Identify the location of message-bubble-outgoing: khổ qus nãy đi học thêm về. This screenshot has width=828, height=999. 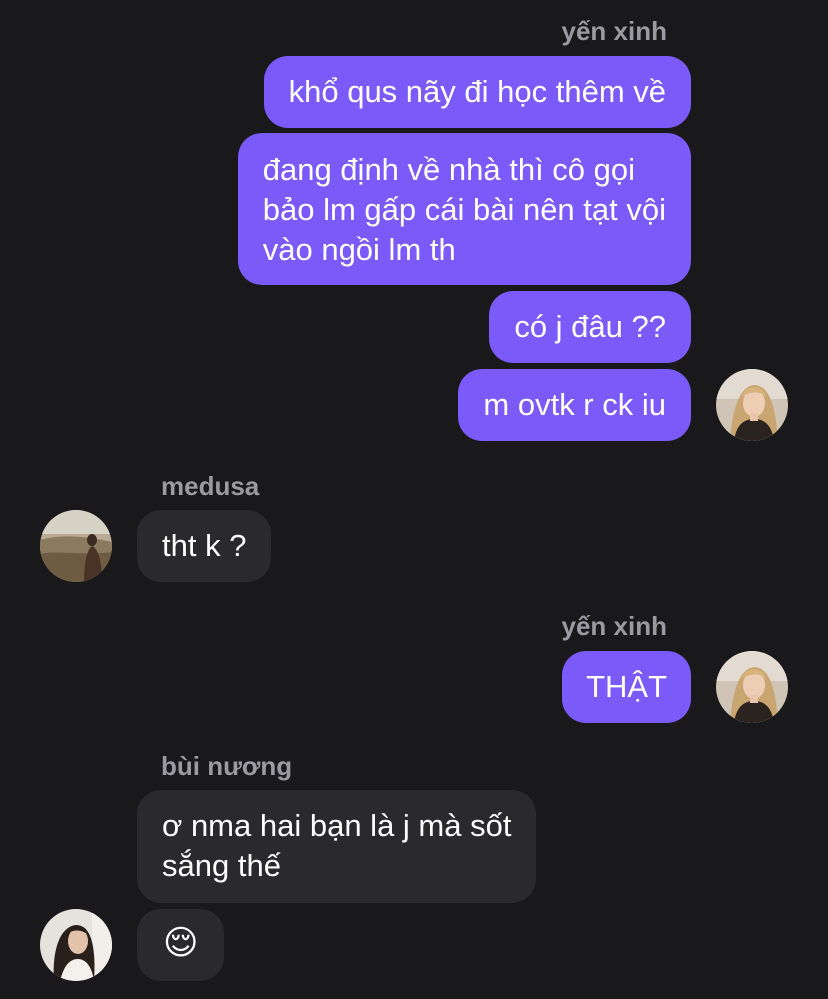
(477, 92).